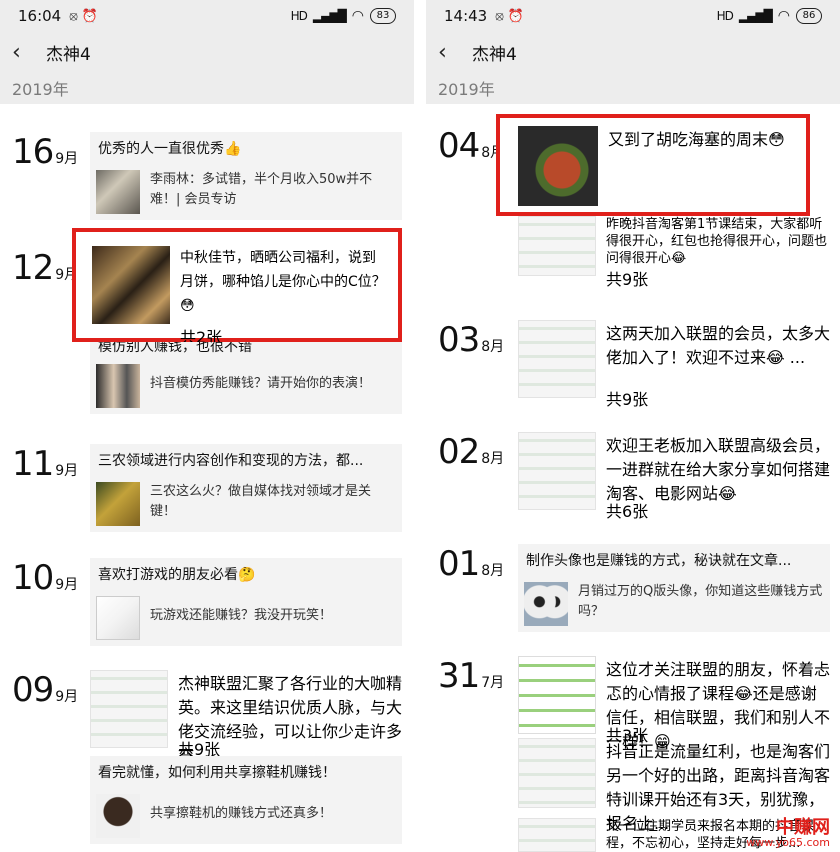 The height and width of the screenshot is (852, 840). What do you see at coordinates (241, 615) in the screenshot?
I see `article-title: 玩游戏还能赚钱？我没开玩笑！` at bounding box center [241, 615].